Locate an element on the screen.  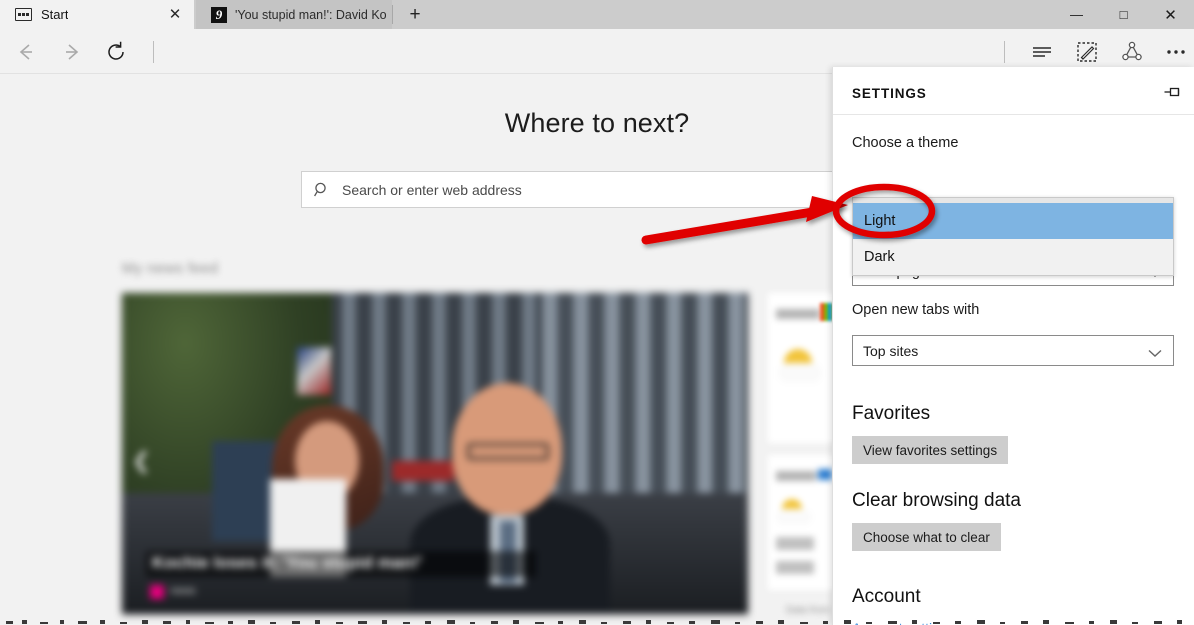
choose-theme-label: Choose a theme is located at coordinates (905, 143).